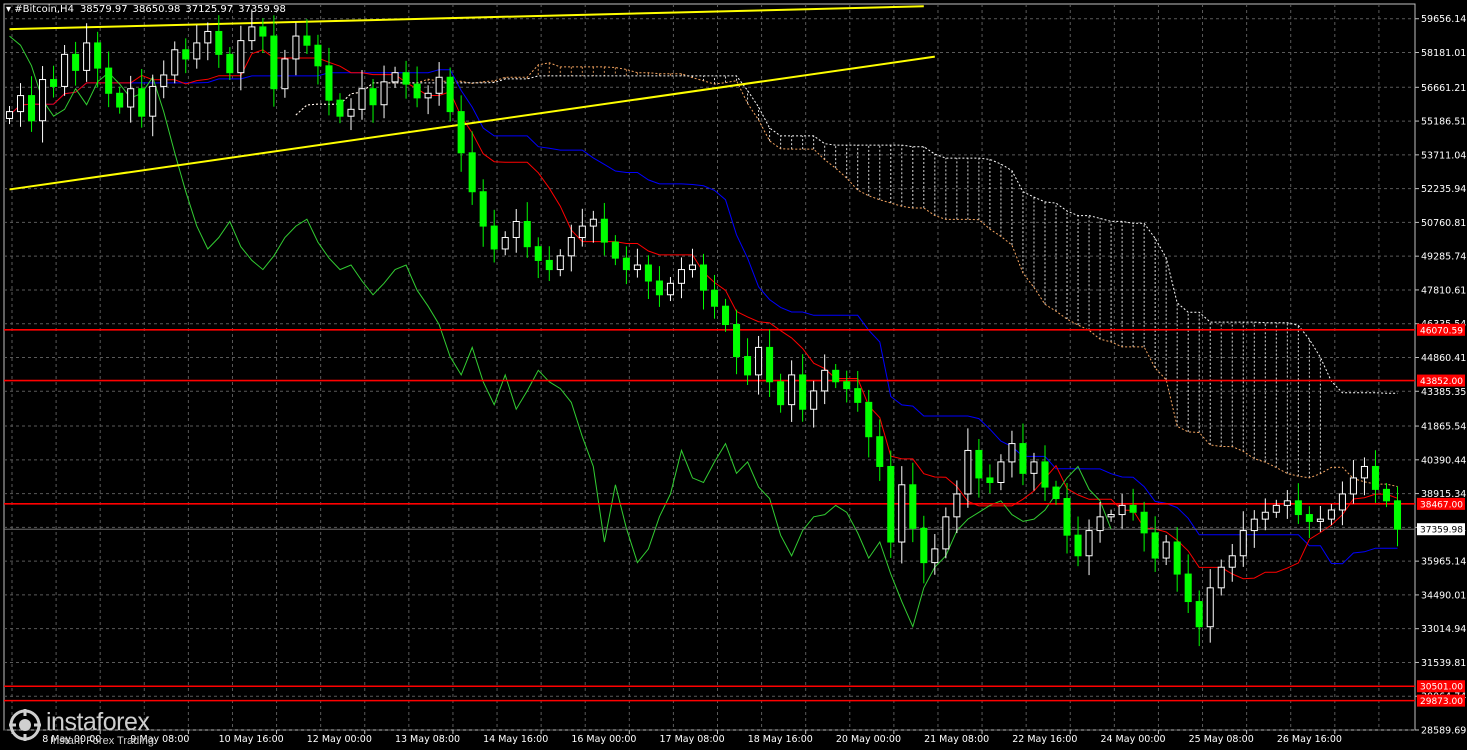  What do you see at coordinates (1441, 331) in the screenshot?
I see `level-price-label: 46070.59` at bounding box center [1441, 331].